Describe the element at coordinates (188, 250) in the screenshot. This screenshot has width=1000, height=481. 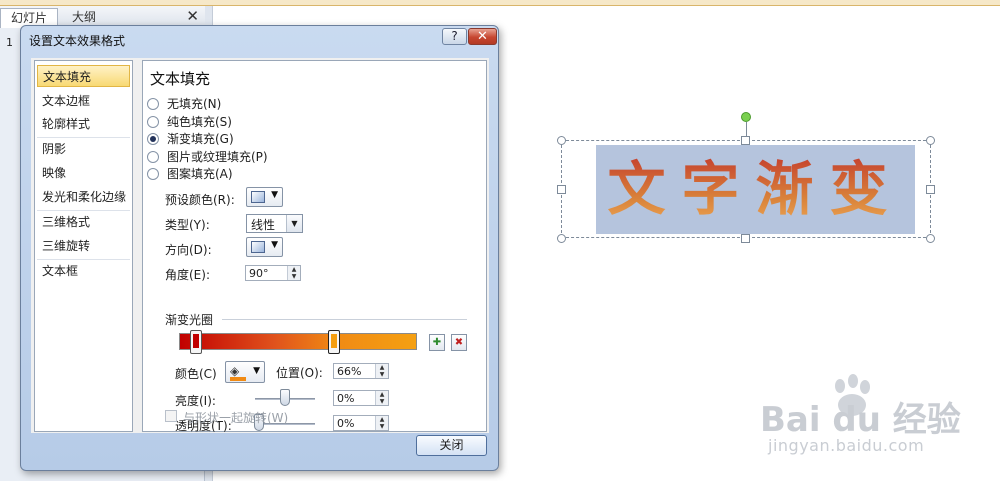
I see `direction-label: 方向(D):` at that location.